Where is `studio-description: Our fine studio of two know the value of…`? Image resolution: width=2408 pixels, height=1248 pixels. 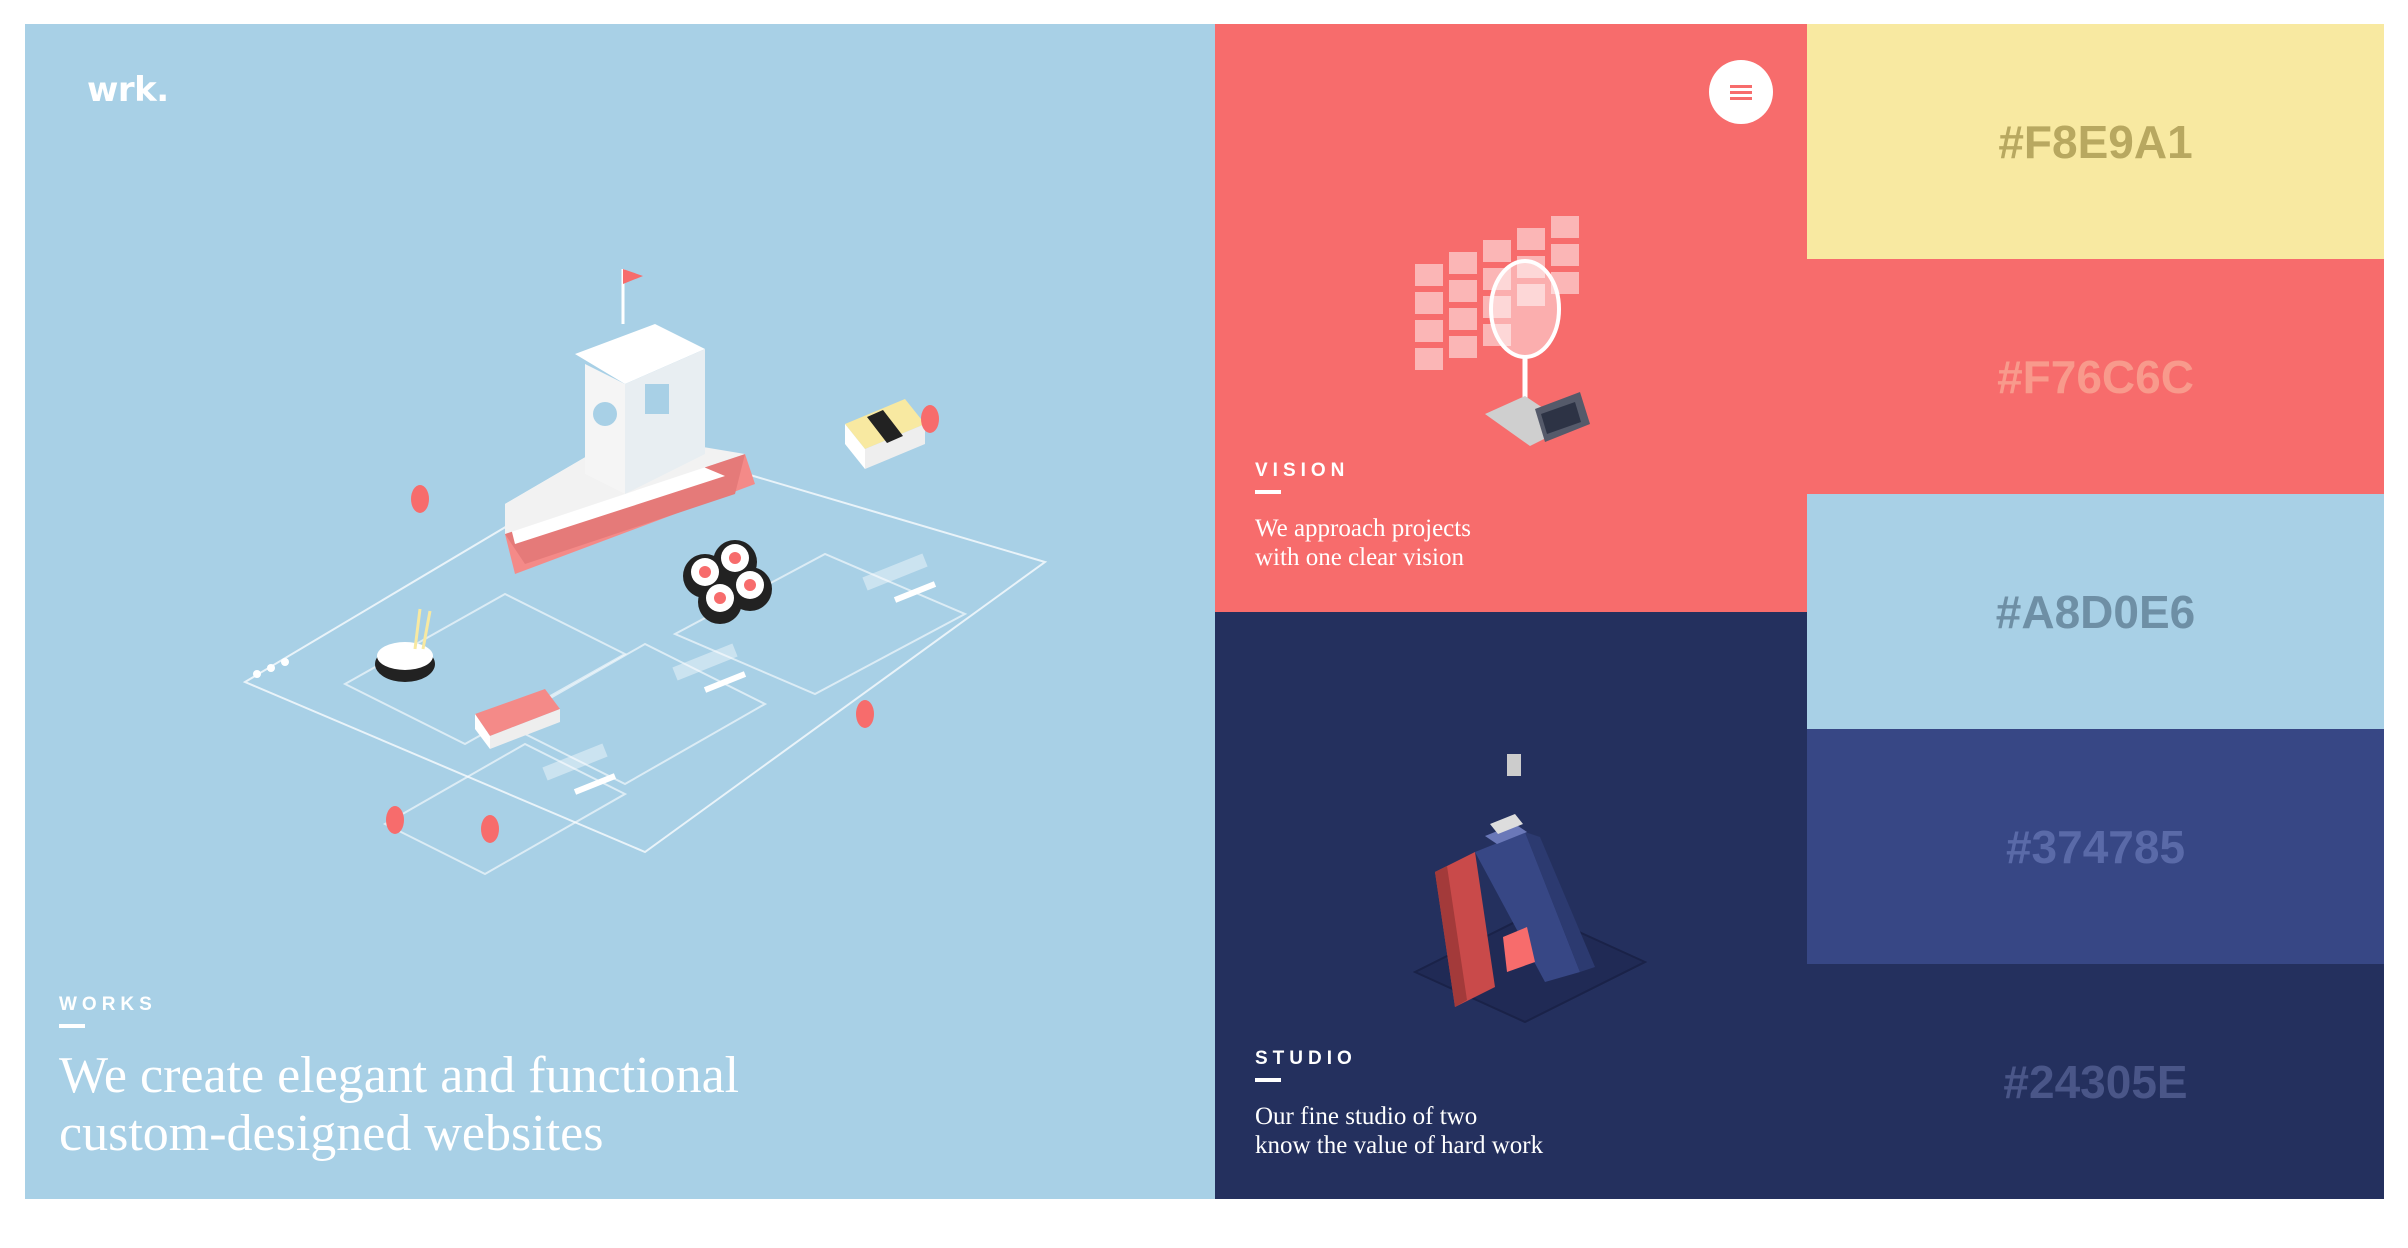 studio-description: Our fine studio of two know the value of… is located at coordinates (1399, 1131).